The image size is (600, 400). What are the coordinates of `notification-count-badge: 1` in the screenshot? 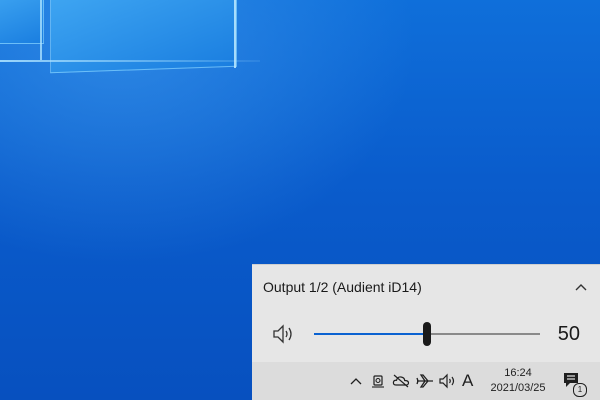 It's located at (580, 390).